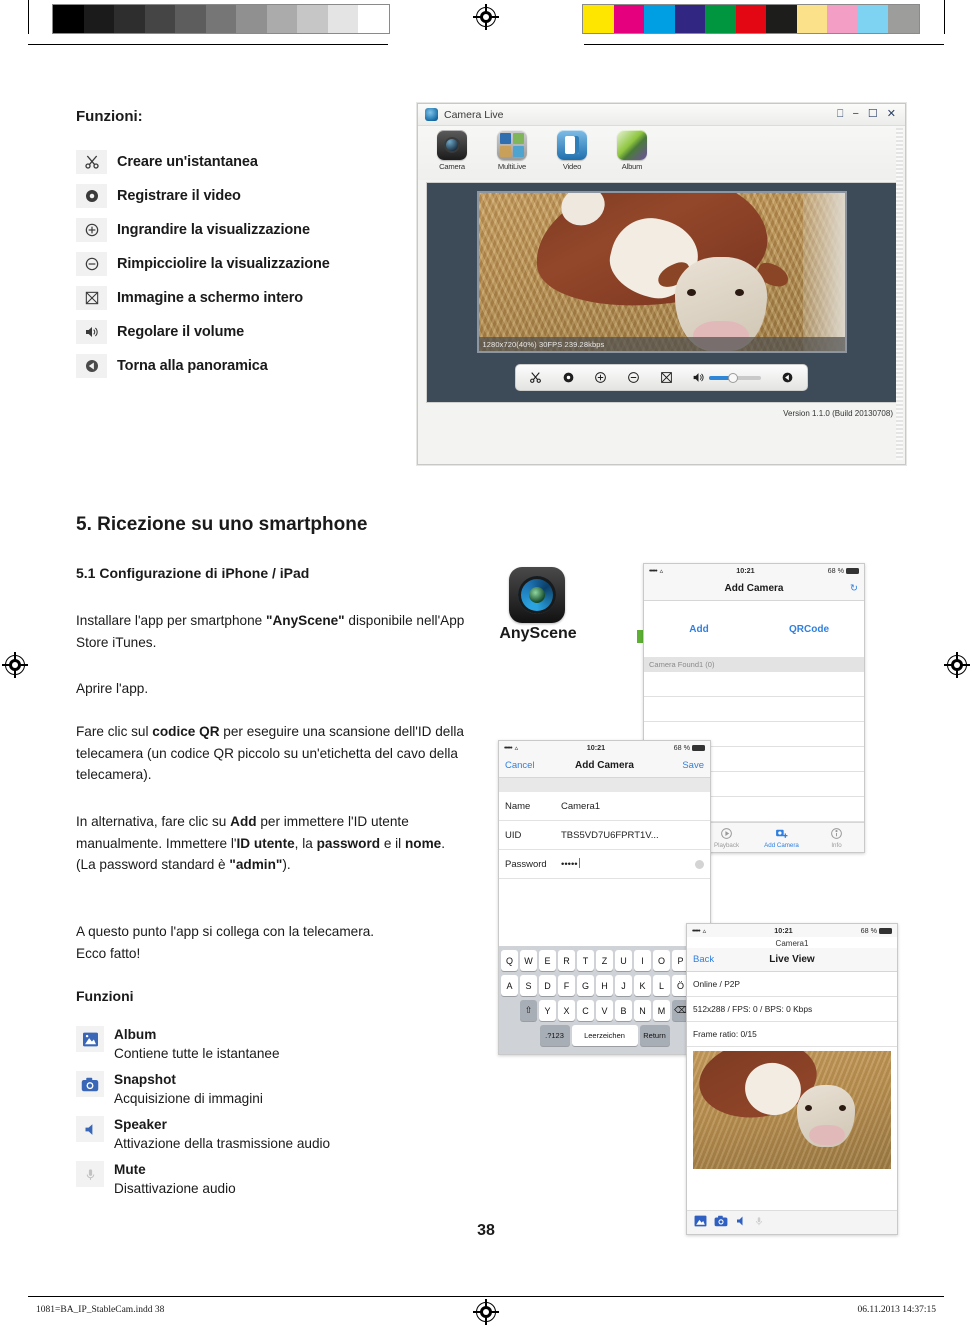  Describe the element at coordinates (535, 377) in the screenshot. I see `scissors-icon` at that location.